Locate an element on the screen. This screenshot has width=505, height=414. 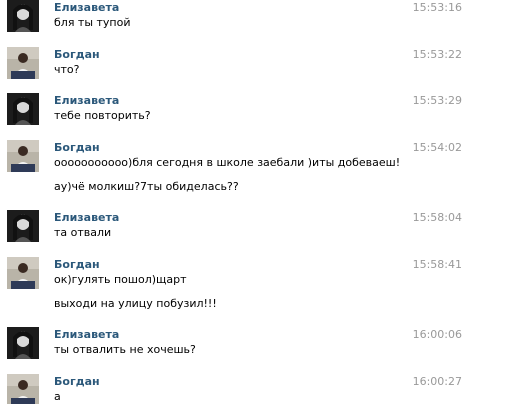
message-text: ты отвалить не хочешь? is located at coordinates (125, 349).